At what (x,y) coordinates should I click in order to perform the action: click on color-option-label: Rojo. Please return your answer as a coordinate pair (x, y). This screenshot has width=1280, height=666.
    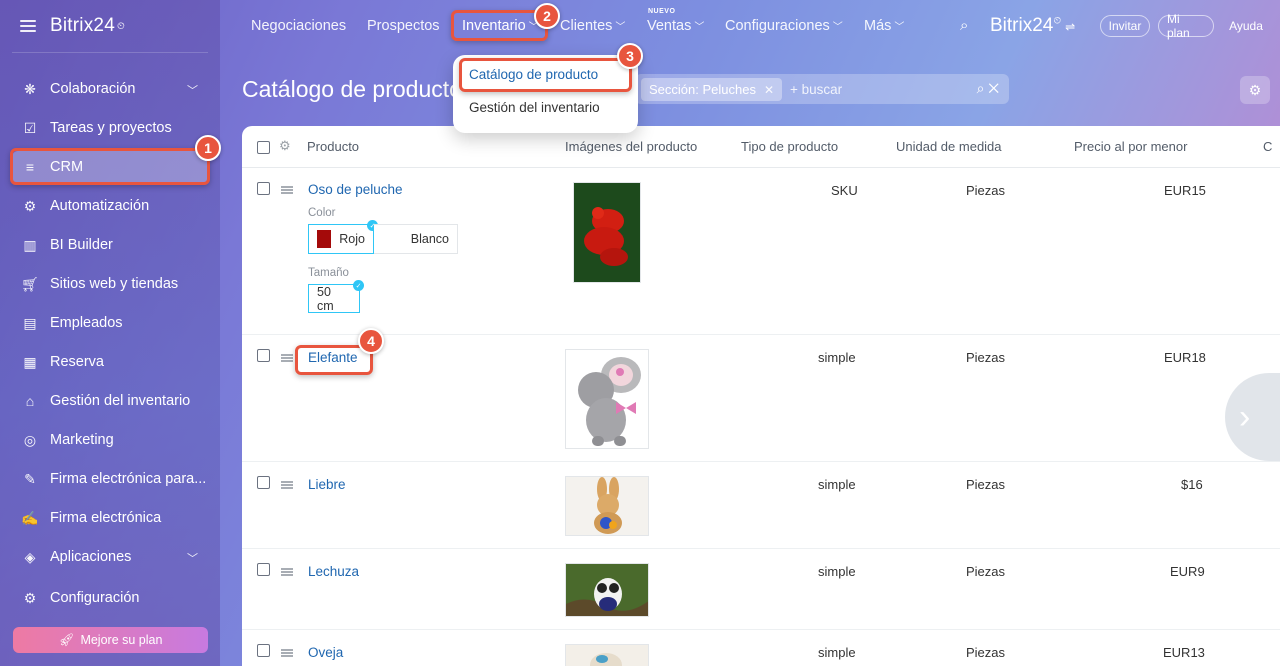
    Looking at the image, I should click on (352, 239).